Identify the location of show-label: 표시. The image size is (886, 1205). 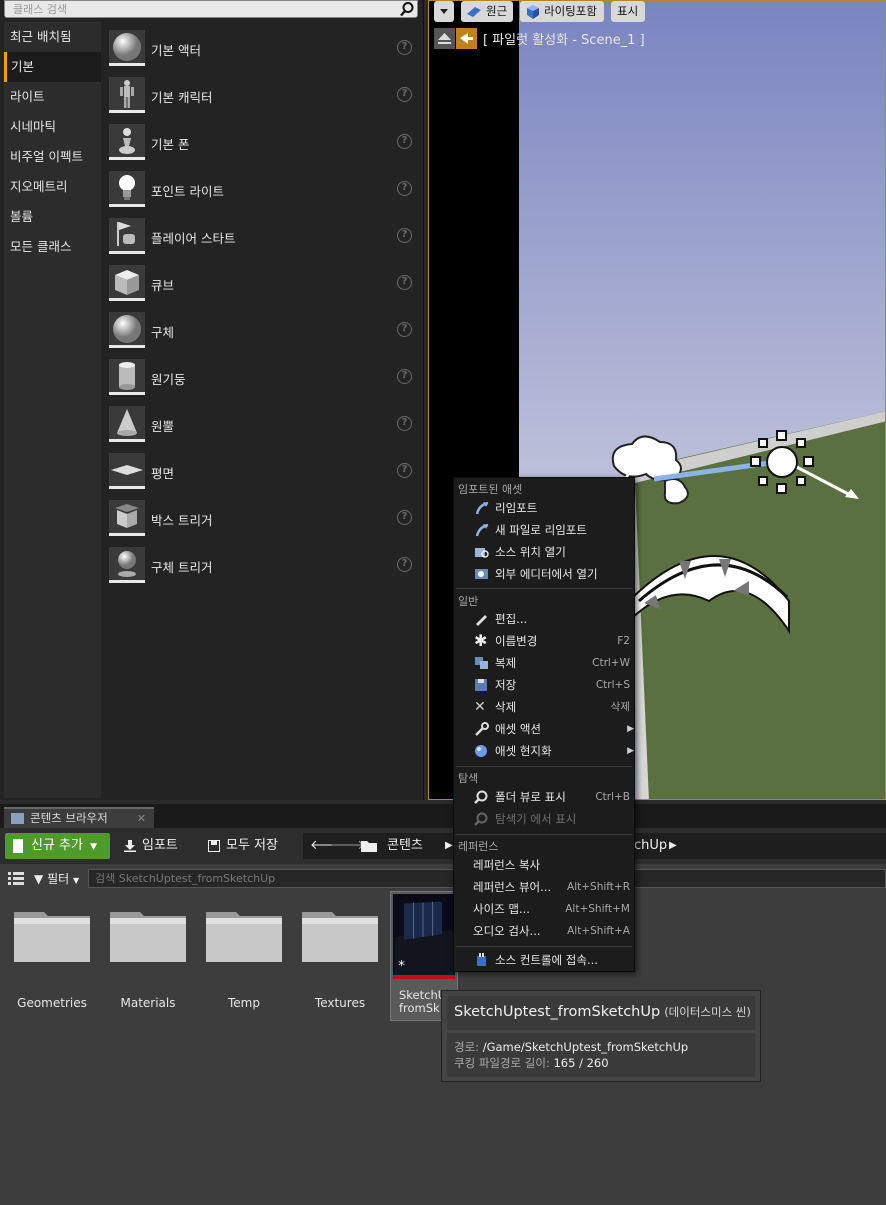
(628, 11).